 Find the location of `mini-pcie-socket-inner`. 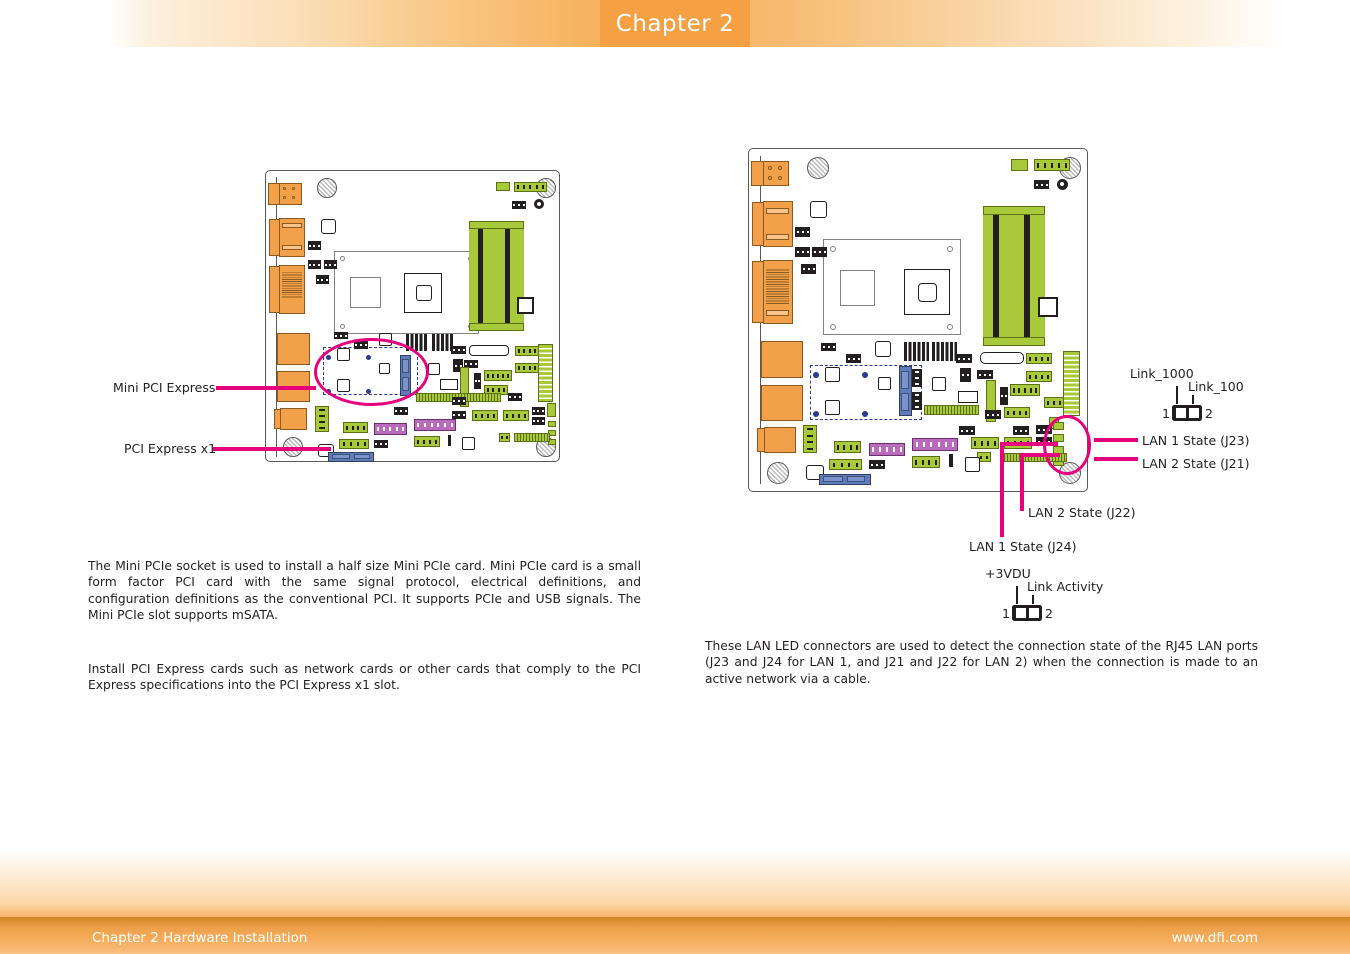

mini-pcie-socket-inner is located at coordinates (905, 380).